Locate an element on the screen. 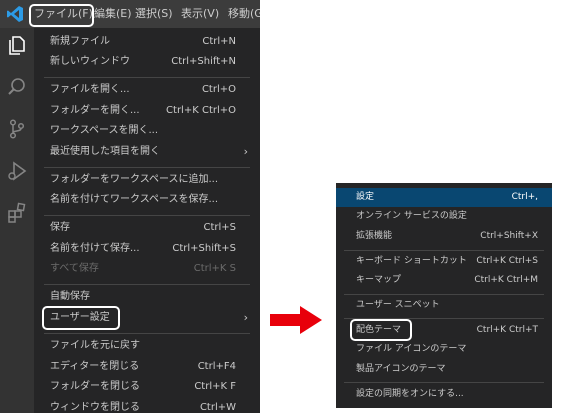  menu-item-open-recent: 最近使用した項目を開く › is located at coordinates (147, 152).